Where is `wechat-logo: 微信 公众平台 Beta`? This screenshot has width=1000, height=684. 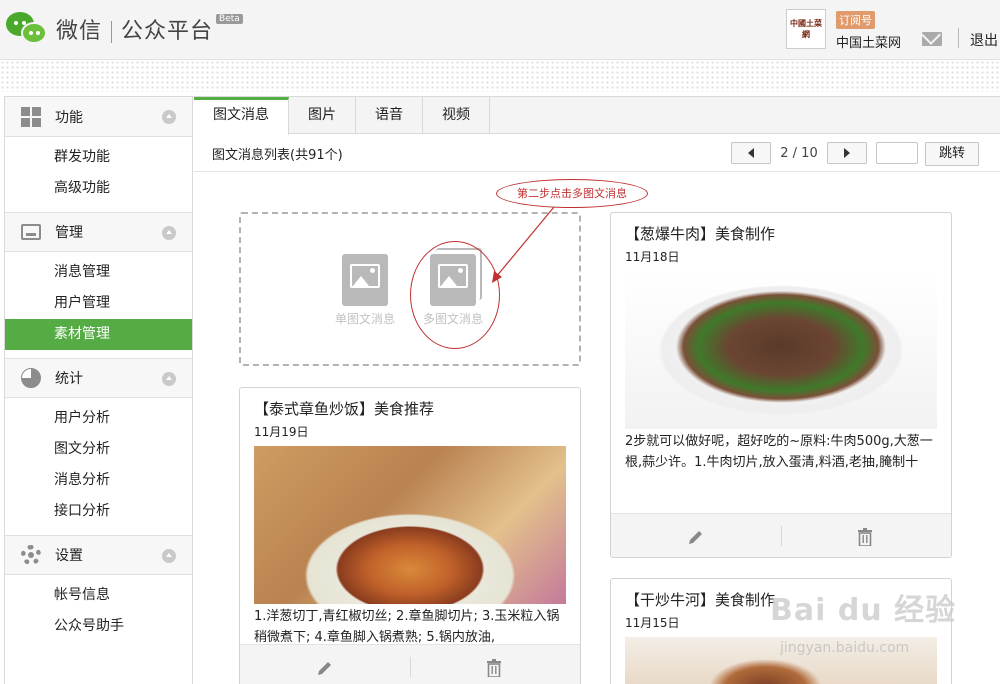 wechat-logo: 微信 公众平台 Beta is located at coordinates (124, 29).